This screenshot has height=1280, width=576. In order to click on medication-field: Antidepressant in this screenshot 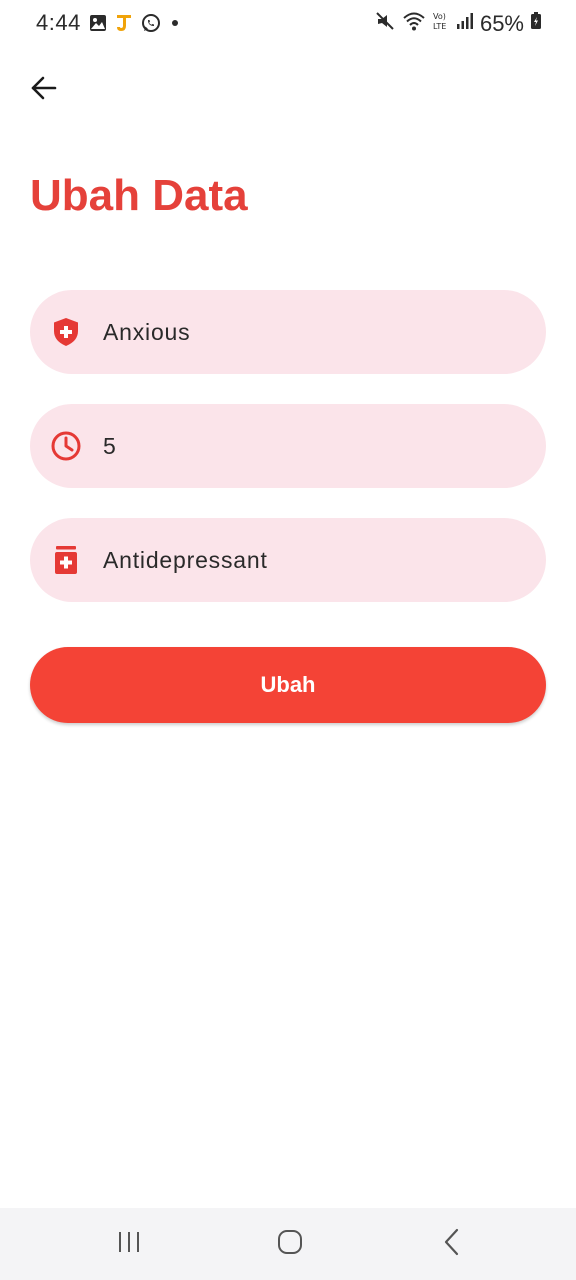, I will do `click(288, 560)`.